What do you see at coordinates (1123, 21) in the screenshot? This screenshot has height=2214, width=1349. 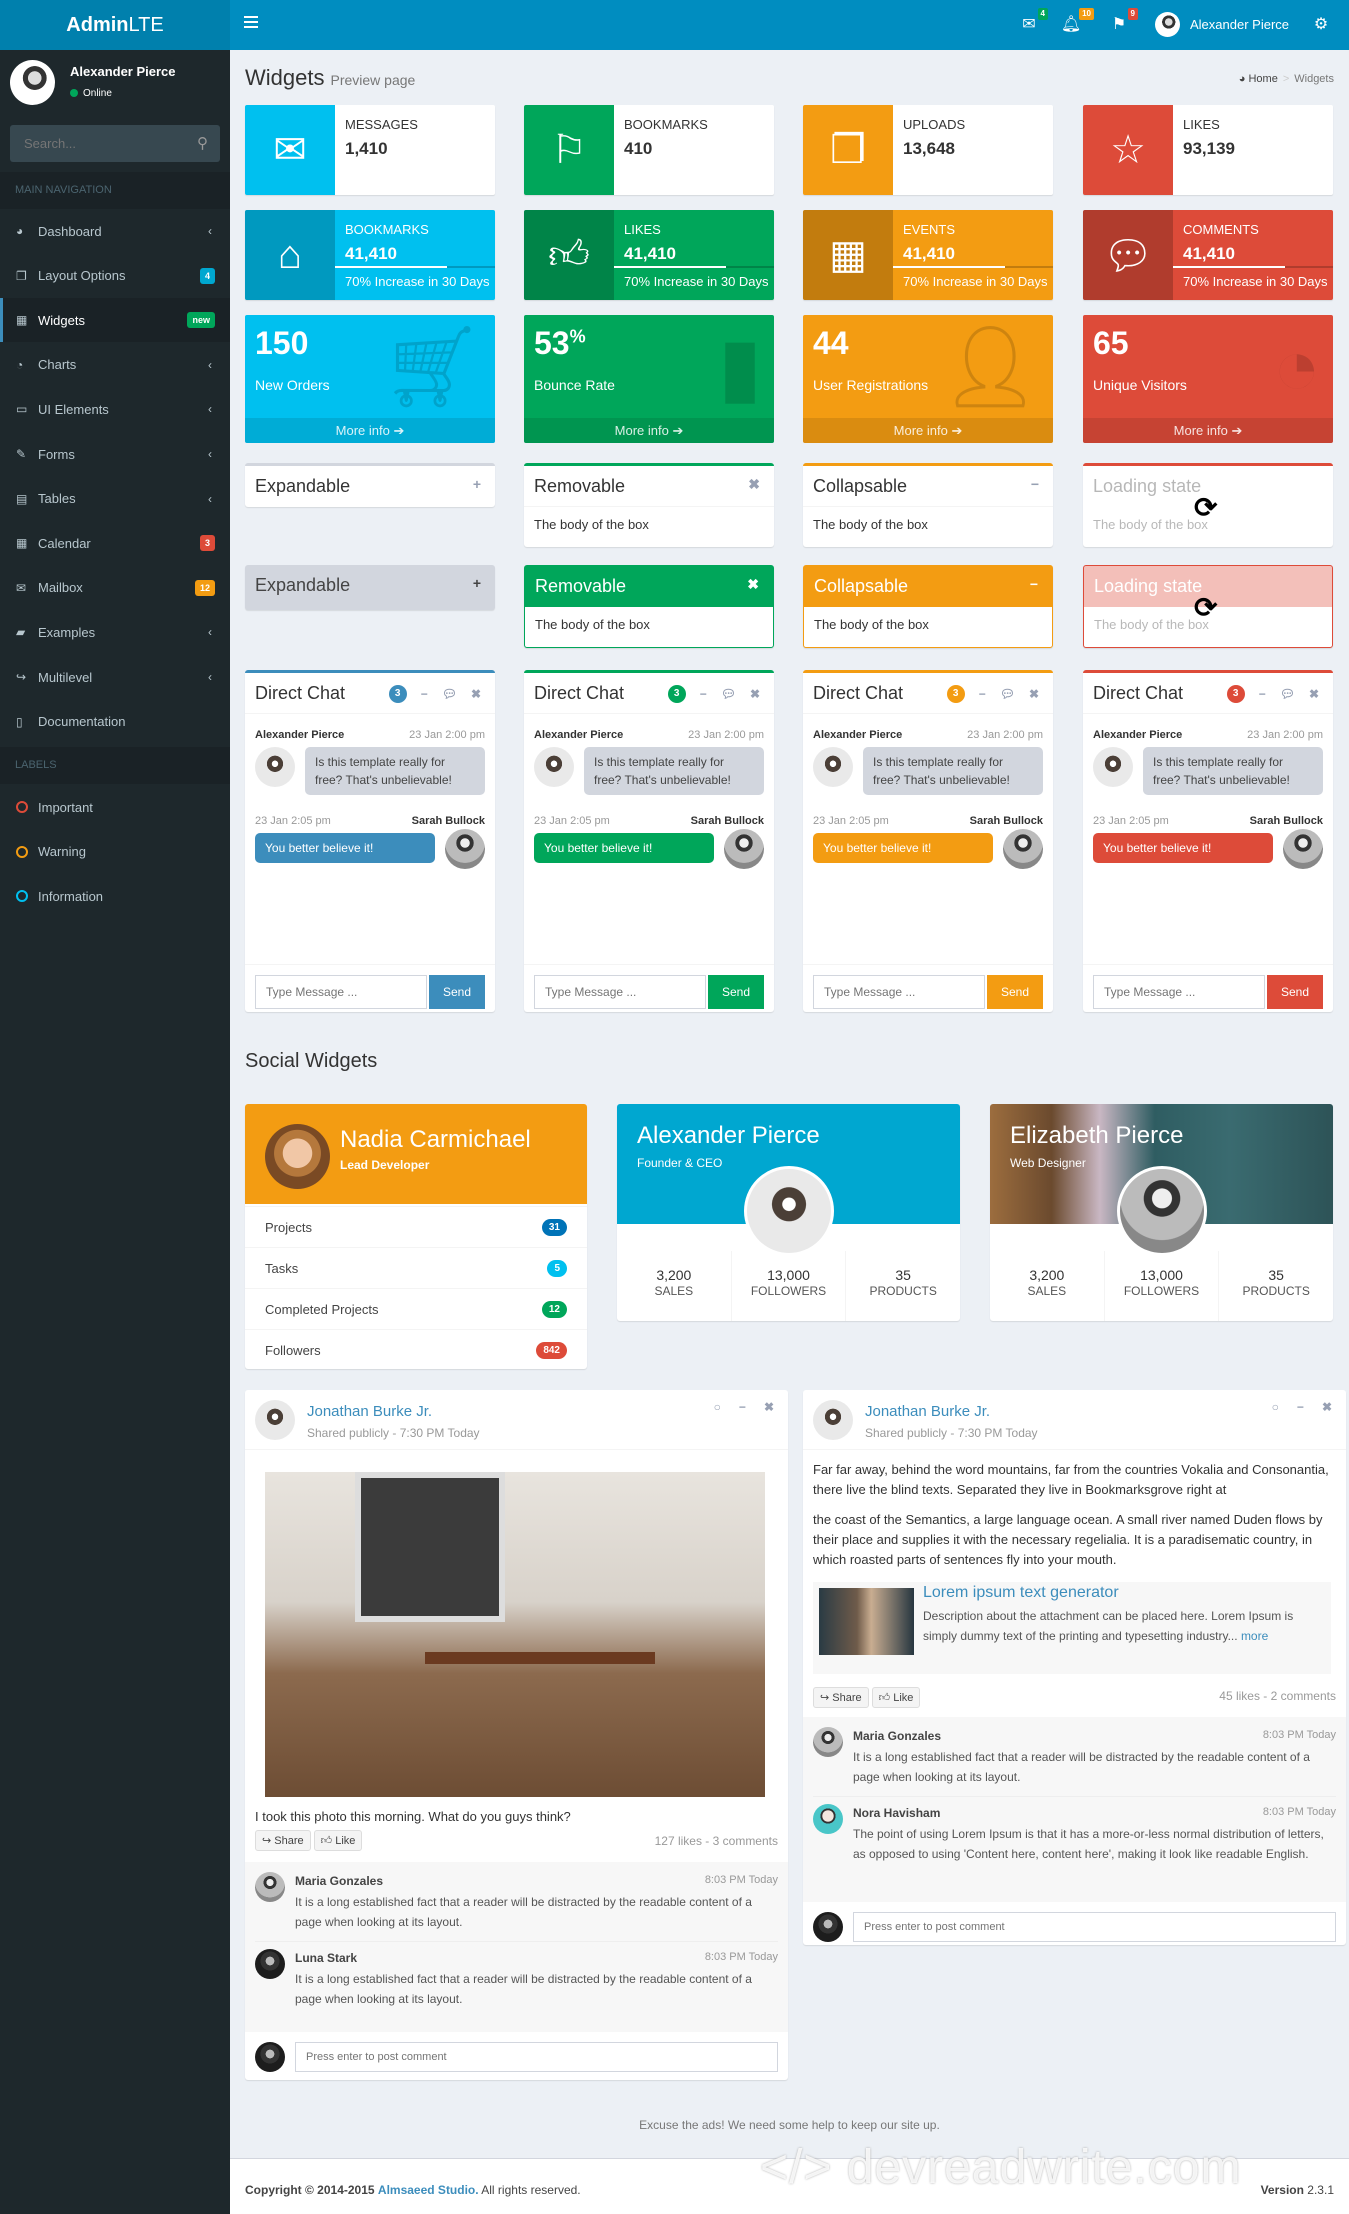 I see `tasks-menu: ⚑ 9` at bounding box center [1123, 21].